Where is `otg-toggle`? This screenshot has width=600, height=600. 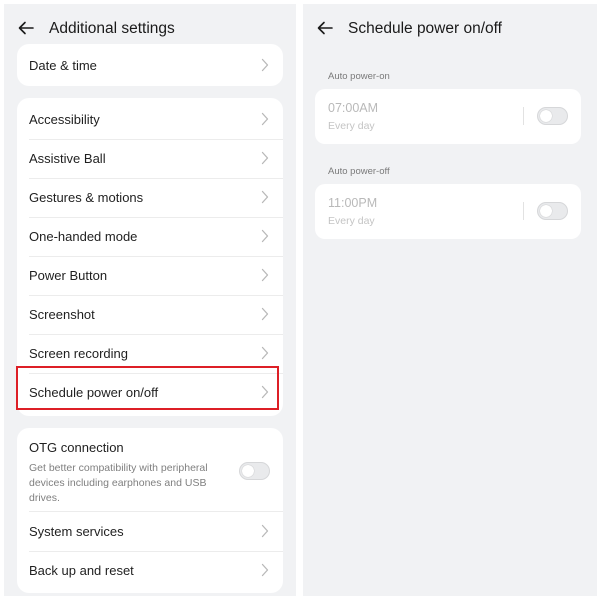
otg-toggle is located at coordinates (254, 471).